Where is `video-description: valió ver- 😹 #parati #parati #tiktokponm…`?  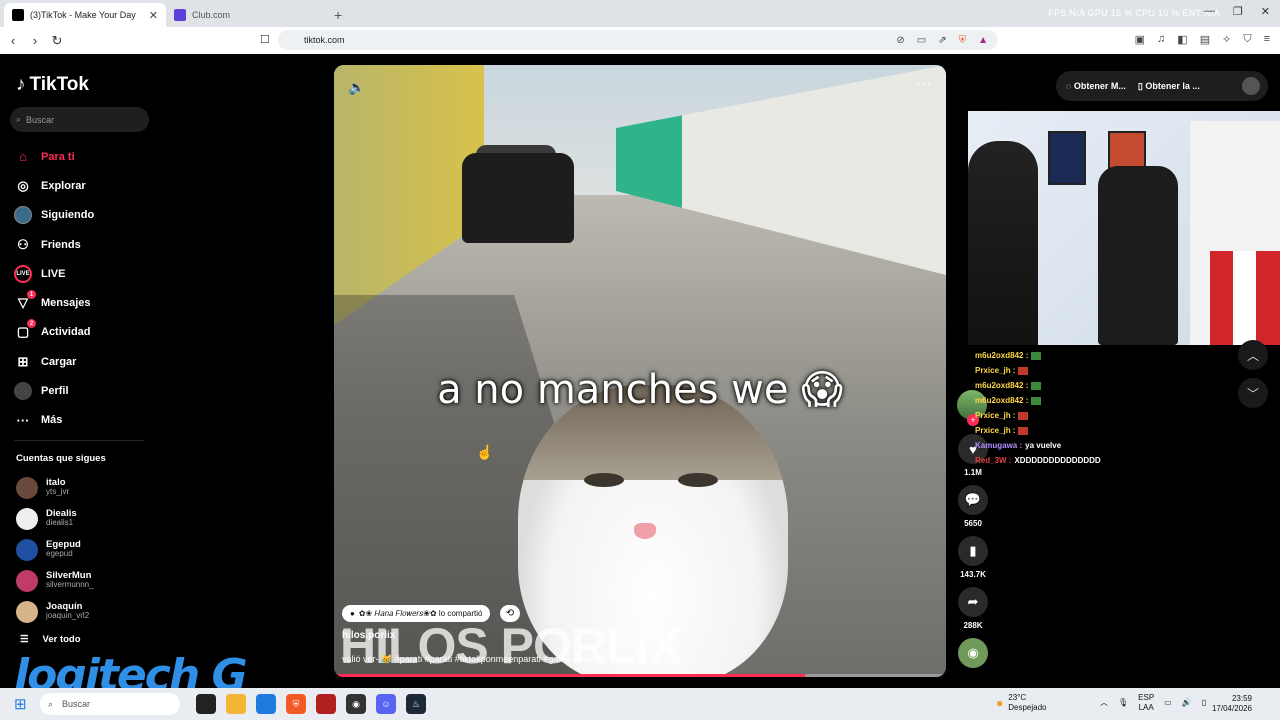
video-description: valió ver- 😹 #parati #parati #tiktokponm… is located at coordinates (473, 659).